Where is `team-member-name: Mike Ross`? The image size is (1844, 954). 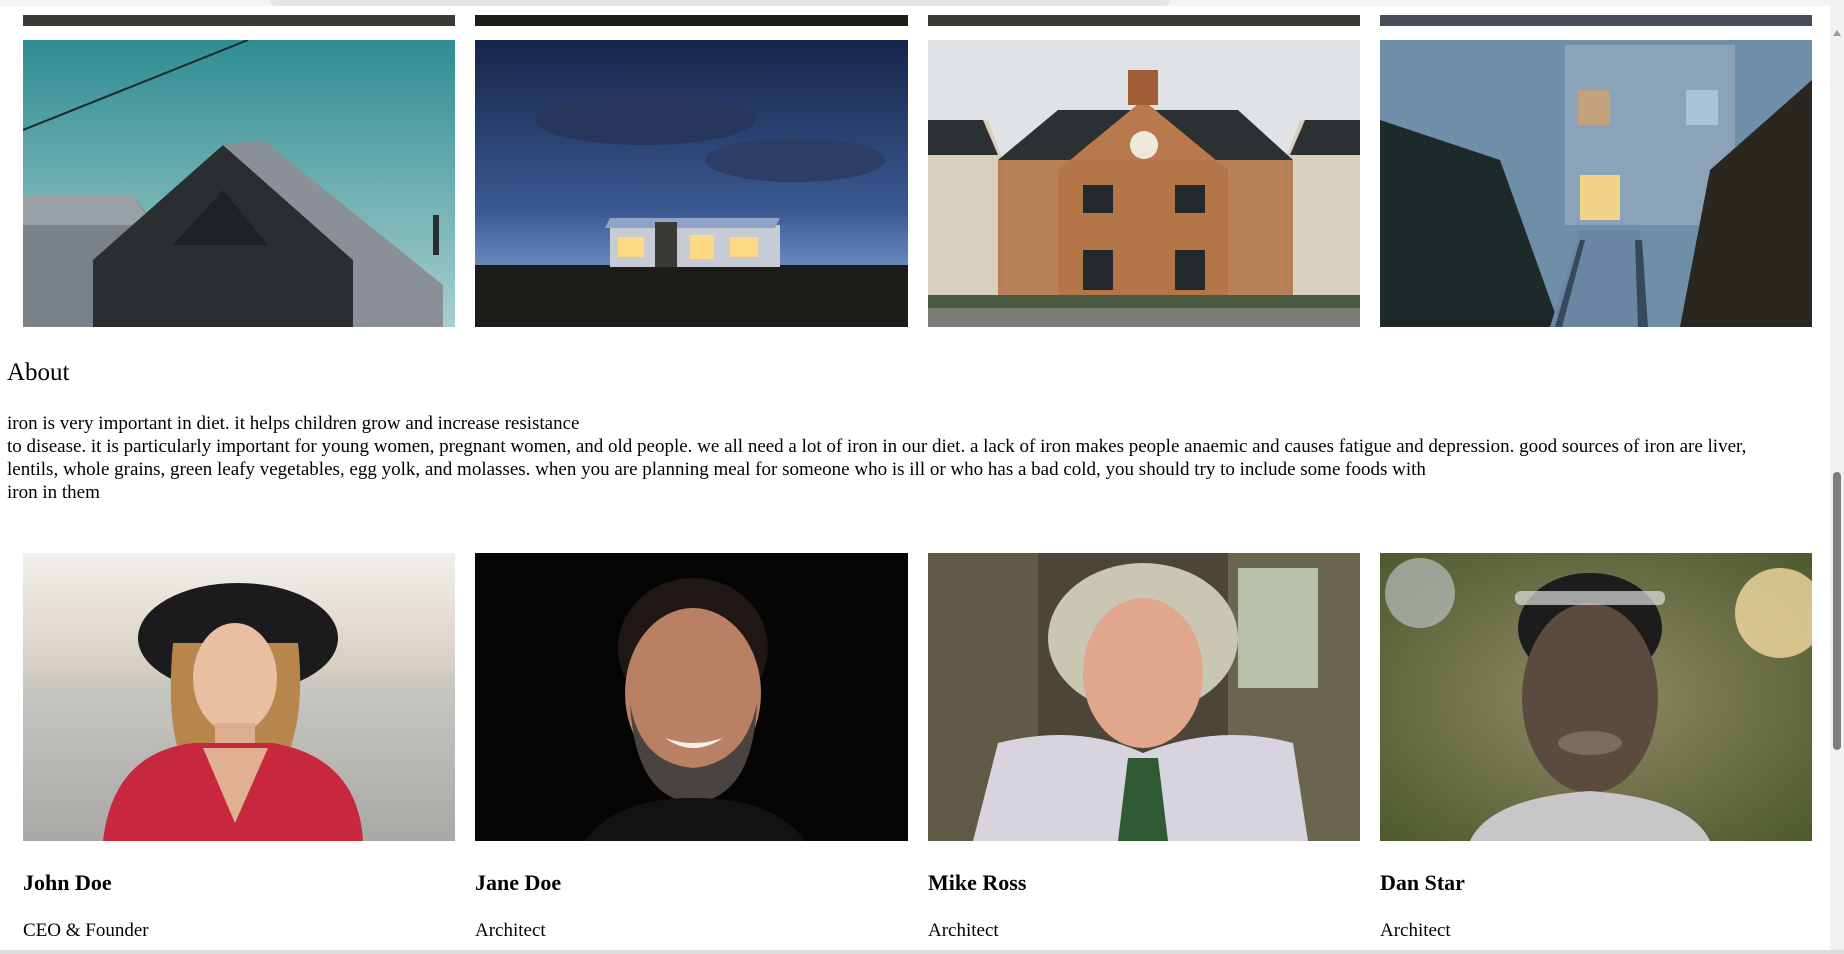 team-member-name: Mike Ross is located at coordinates (977, 882).